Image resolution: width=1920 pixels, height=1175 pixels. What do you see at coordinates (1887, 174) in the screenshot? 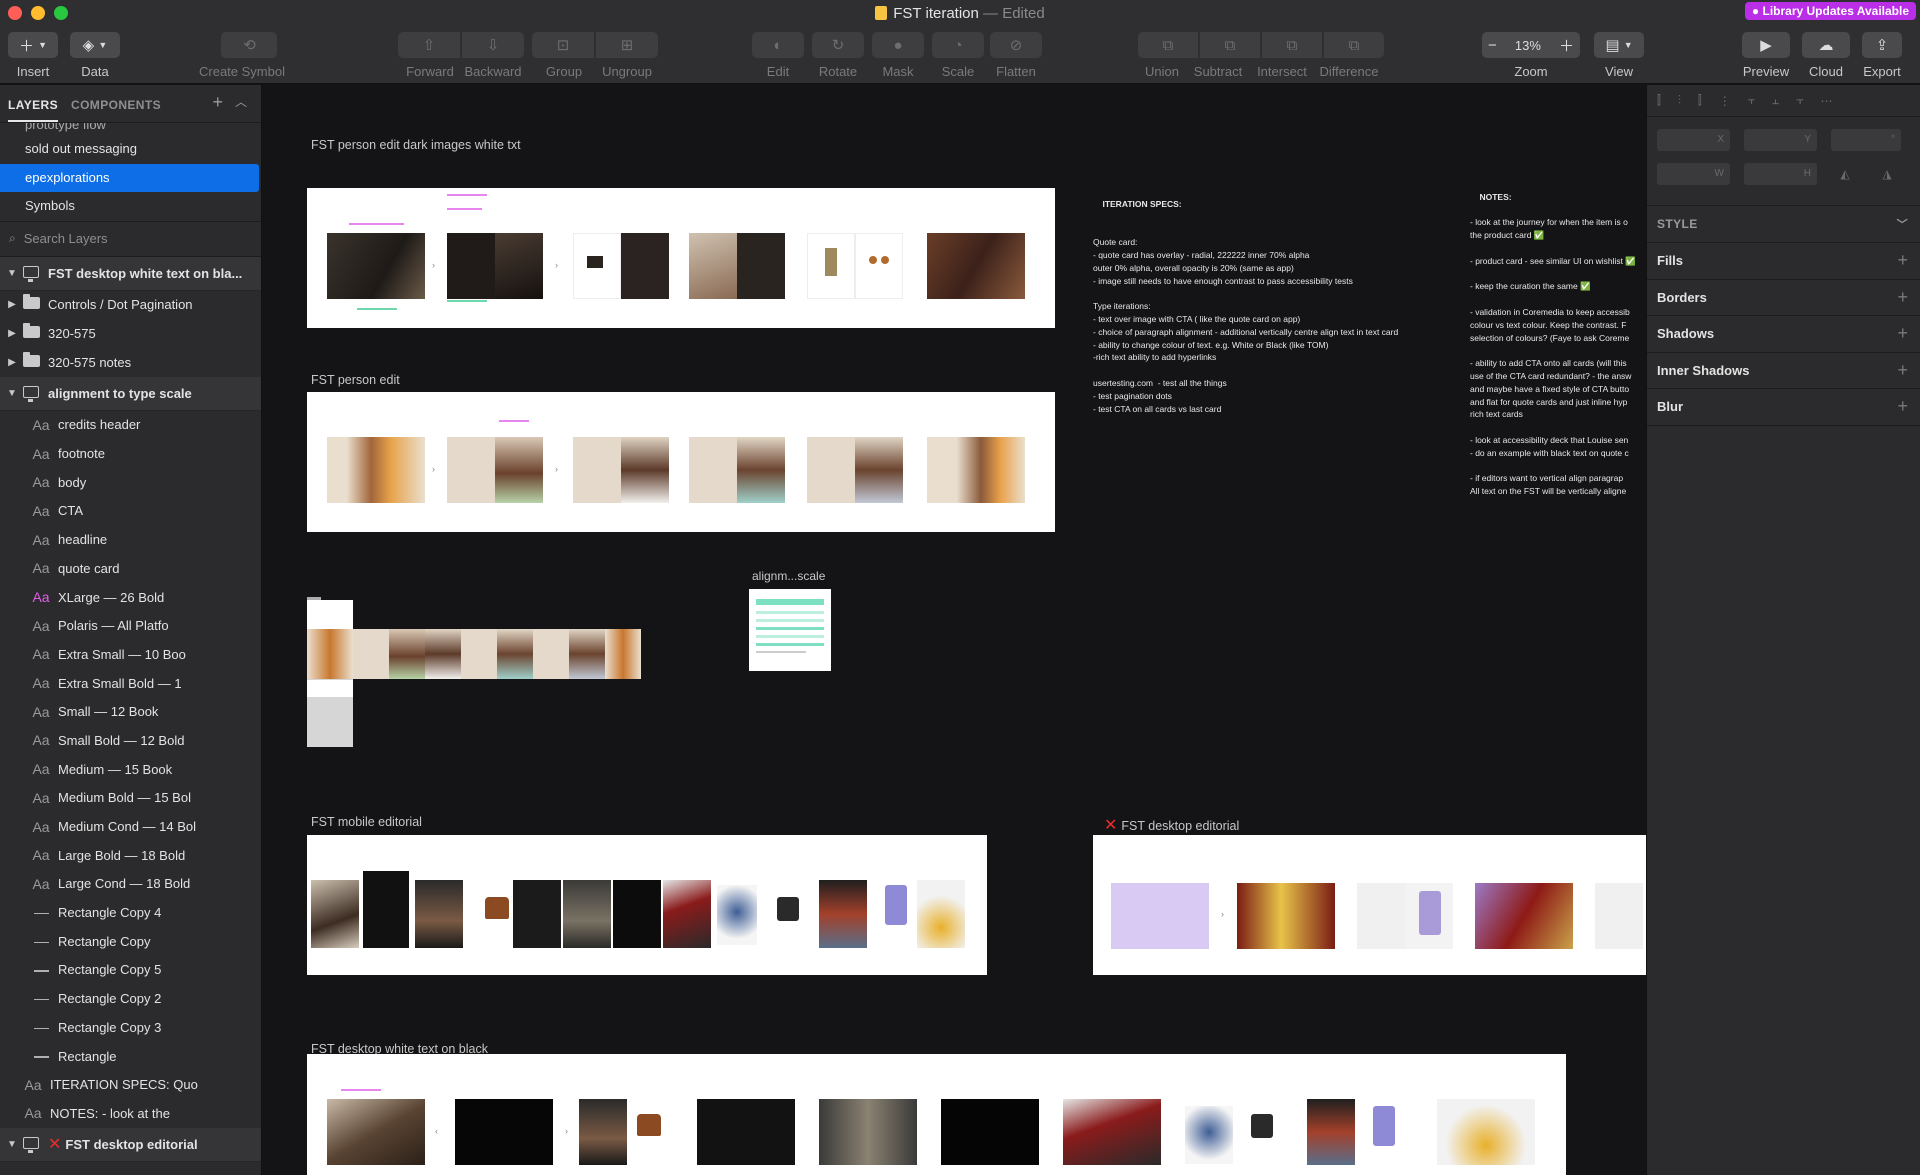
I see `flip-vertical-icon: ◮` at bounding box center [1887, 174].